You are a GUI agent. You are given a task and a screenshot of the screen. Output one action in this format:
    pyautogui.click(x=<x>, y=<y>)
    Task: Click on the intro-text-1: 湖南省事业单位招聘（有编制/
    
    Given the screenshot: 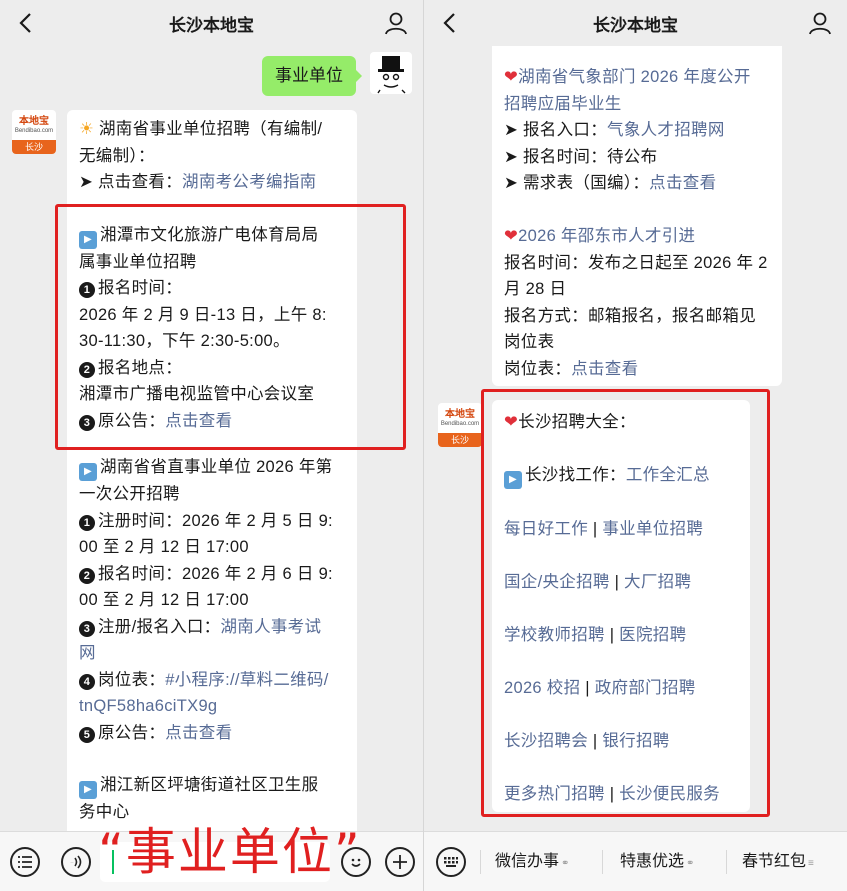 What is the action you would take?
    pyautogui.click(x=210, y=129)
    